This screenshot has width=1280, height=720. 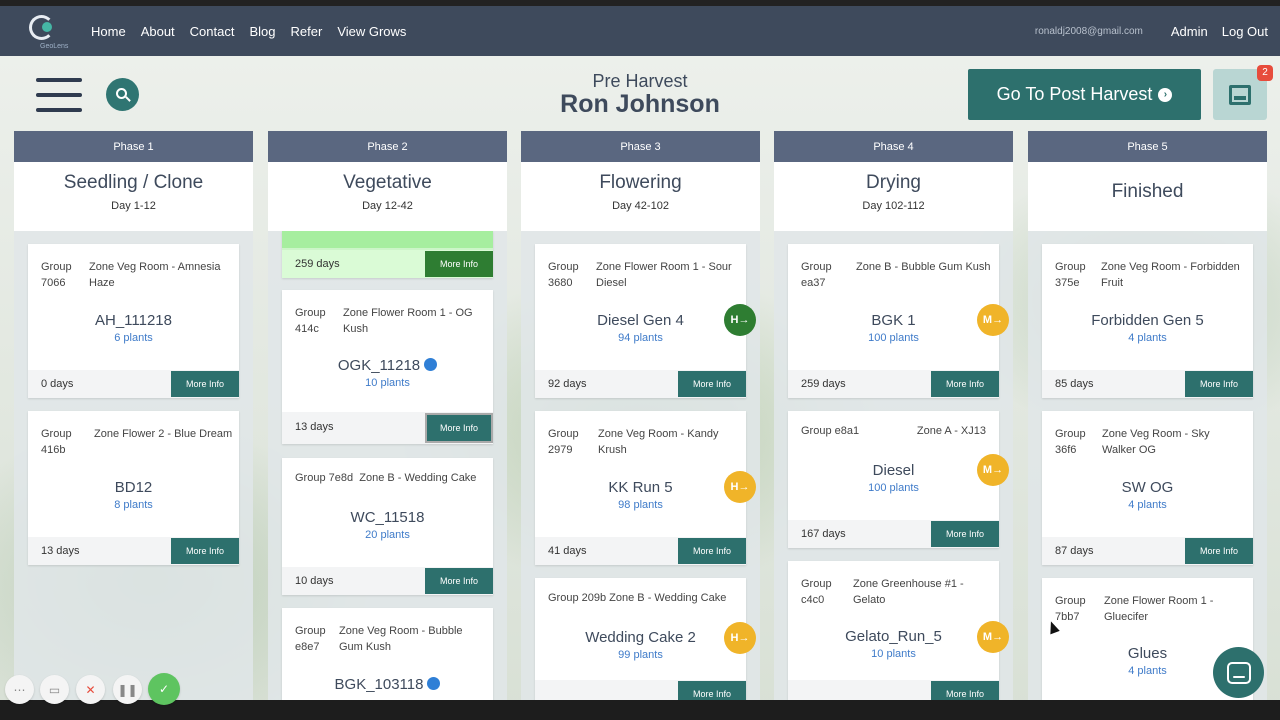 What do you see at coordinates (640, 338) in the screenshot?
I see `batch-plants-link: 94 plants` at bounding box center [640, 338].